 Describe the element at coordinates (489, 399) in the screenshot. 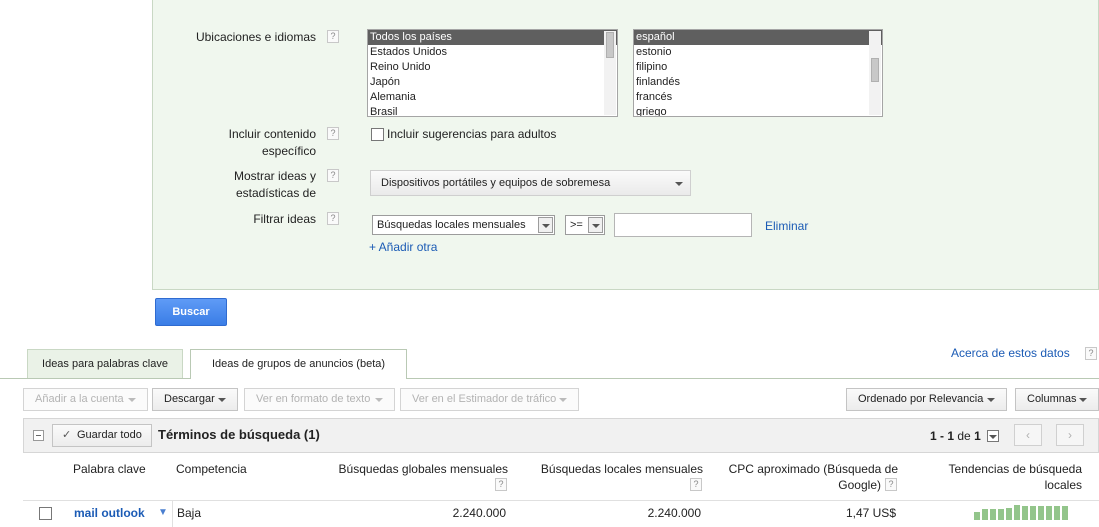

I see `view-estimator-button: Ver en el Estimador de tráfico` at that location.